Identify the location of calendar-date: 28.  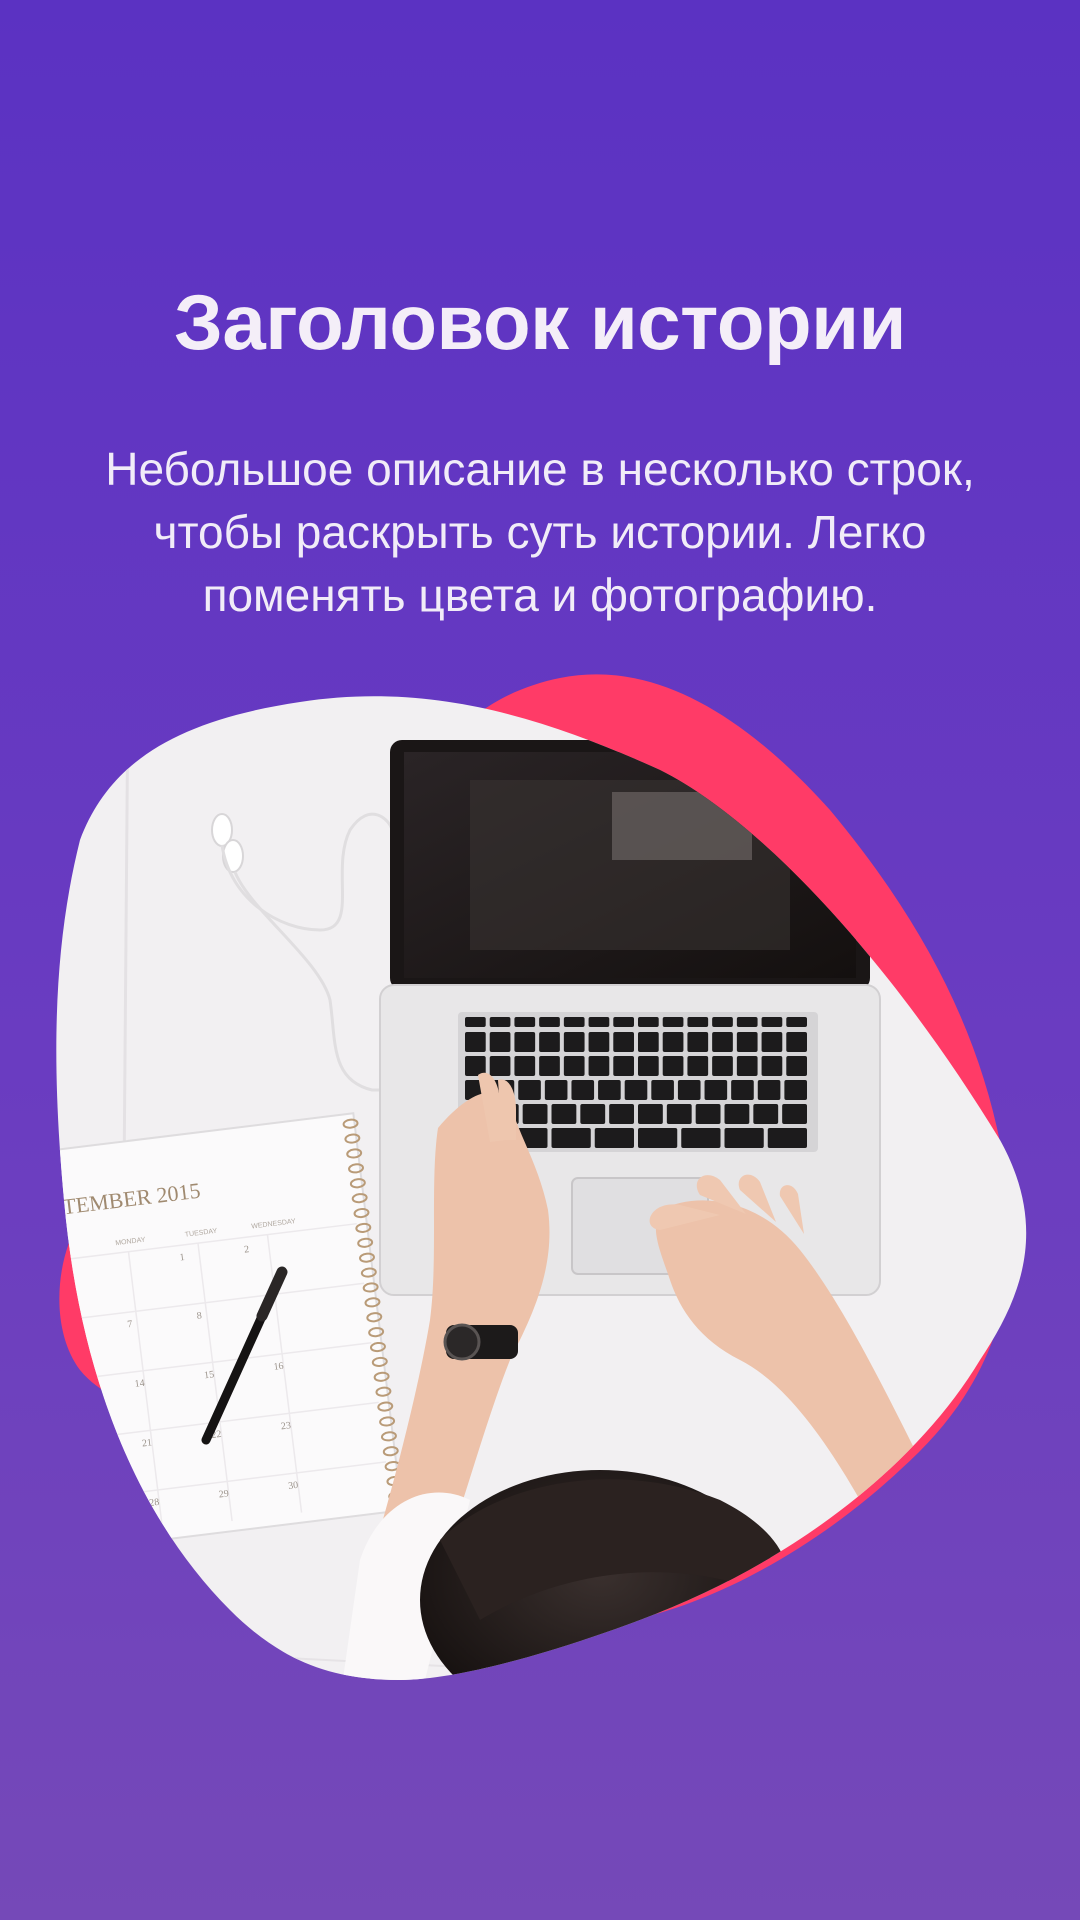
(154, 1503).